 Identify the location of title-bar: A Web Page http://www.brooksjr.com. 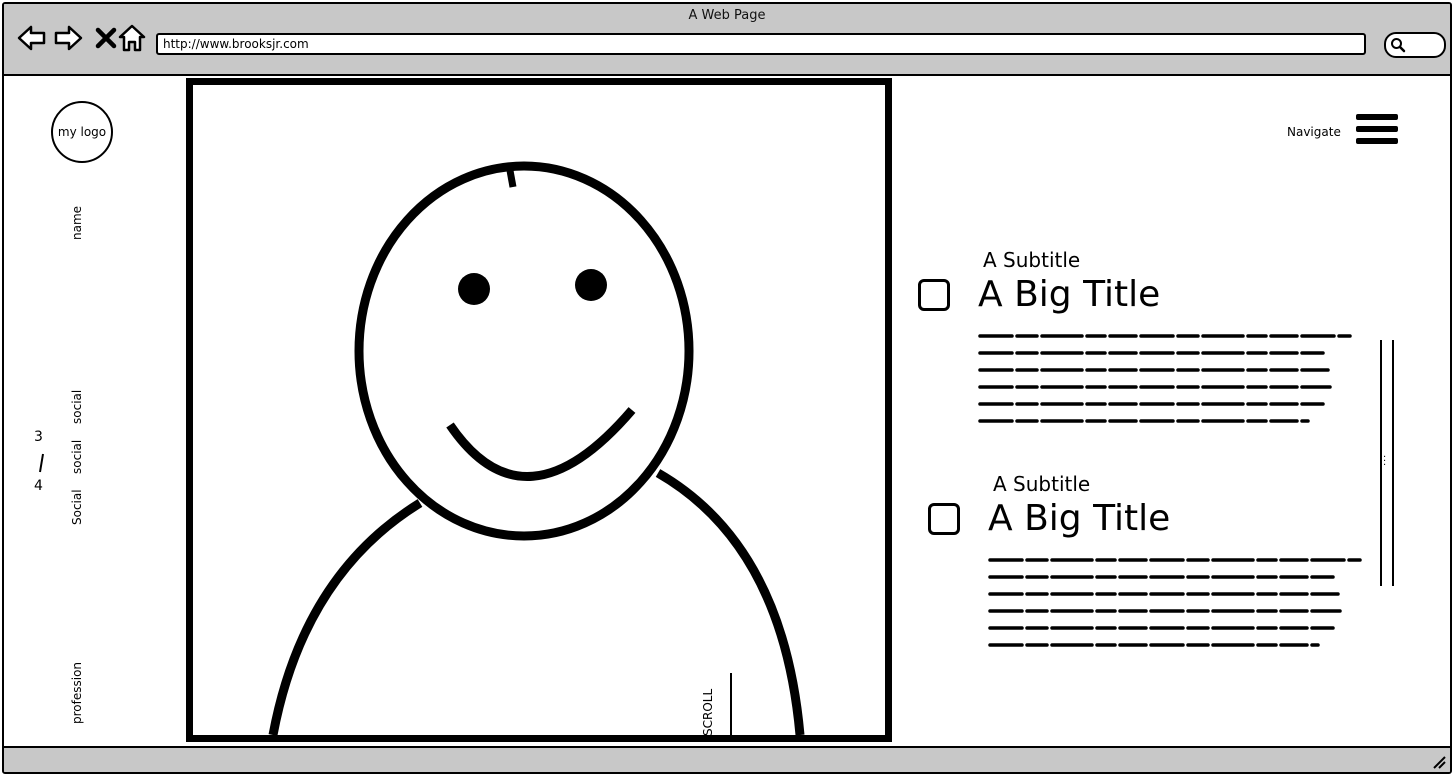
(727, 40).